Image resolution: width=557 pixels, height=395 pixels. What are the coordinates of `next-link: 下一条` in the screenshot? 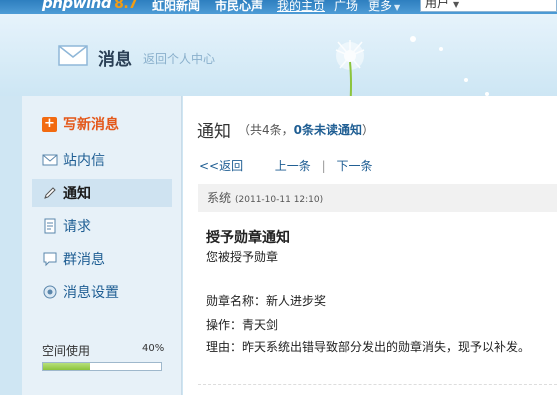 It's located at (355, 165).